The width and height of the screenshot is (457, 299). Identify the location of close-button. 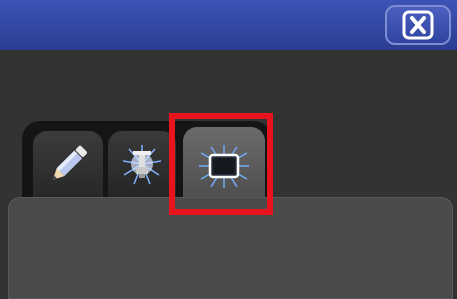
(418, 25).